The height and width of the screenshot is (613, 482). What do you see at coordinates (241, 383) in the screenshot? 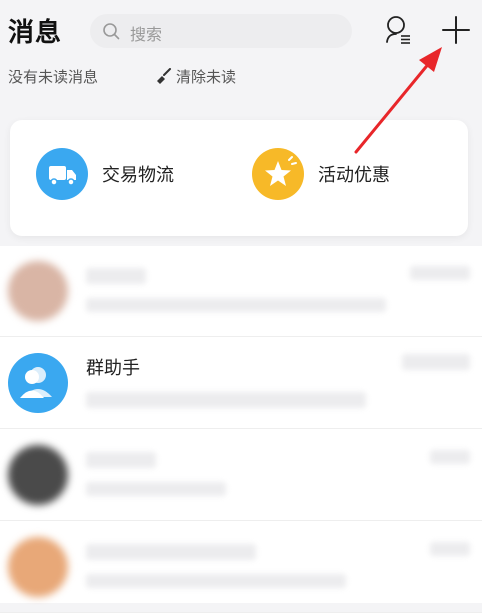
I see `conversation-item-group-assistant: 群助手` at bounding box center [241, 383].